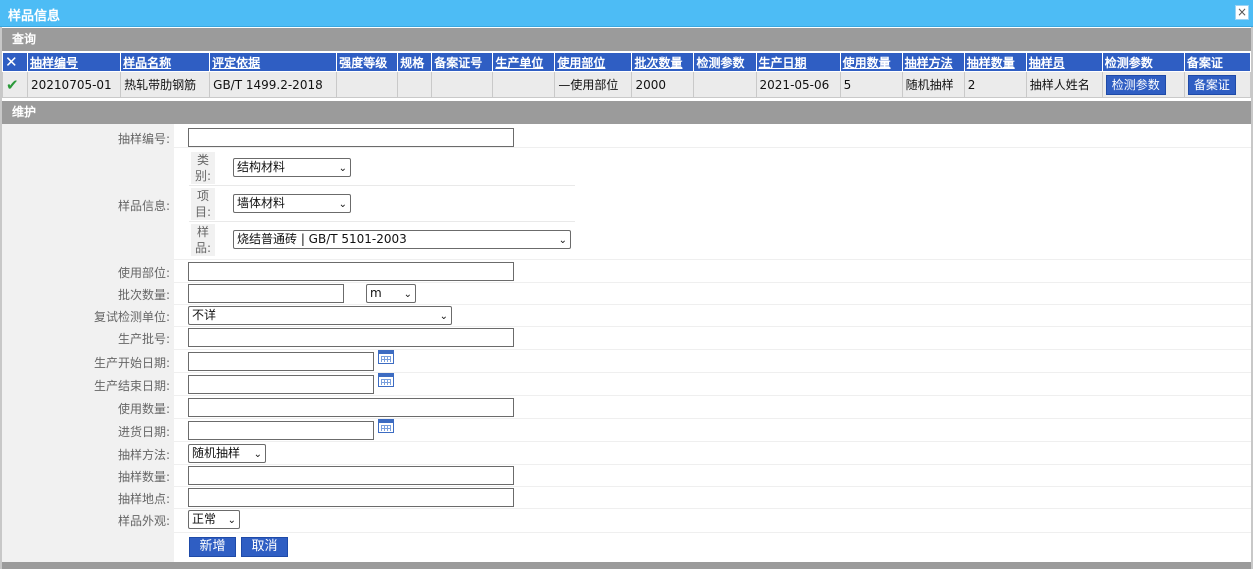  What do you see at coordinates (725, 84) in the screenshot?
I see `cell-test-params` at bounding box center [725, 84].